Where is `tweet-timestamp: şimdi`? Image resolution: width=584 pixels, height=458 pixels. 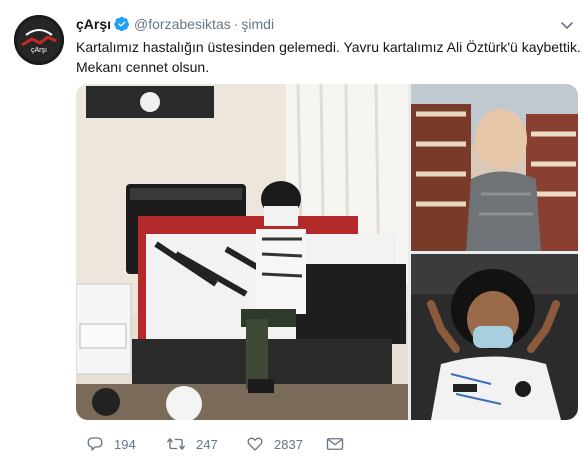
tweet-timestamp: şimdi is located at coordinates (257, 24).